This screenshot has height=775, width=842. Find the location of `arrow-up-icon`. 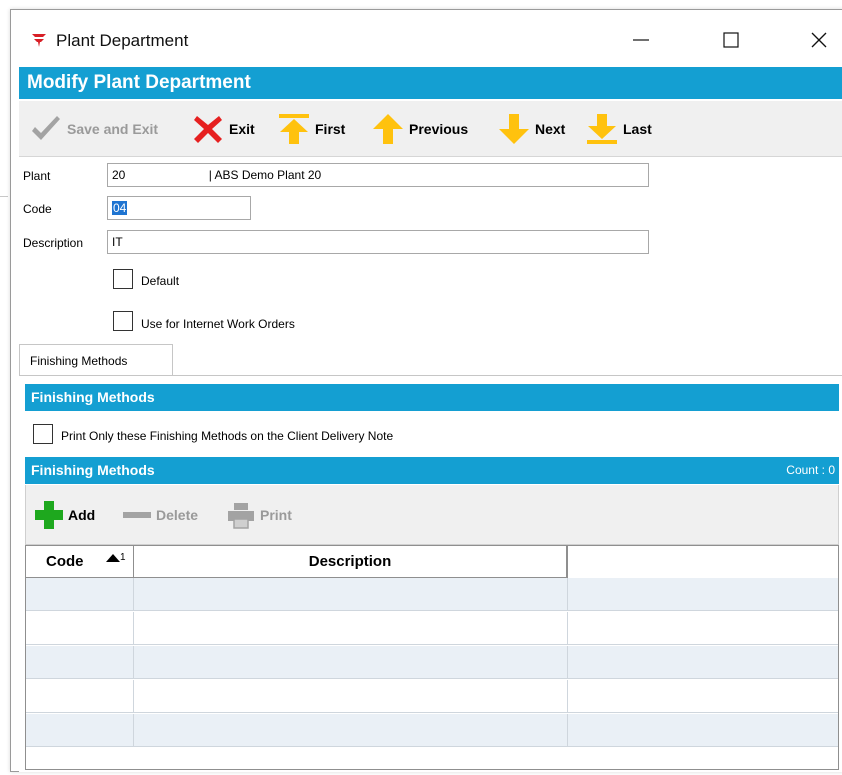

arrow-up-icon is located at coordinates (388, 129).